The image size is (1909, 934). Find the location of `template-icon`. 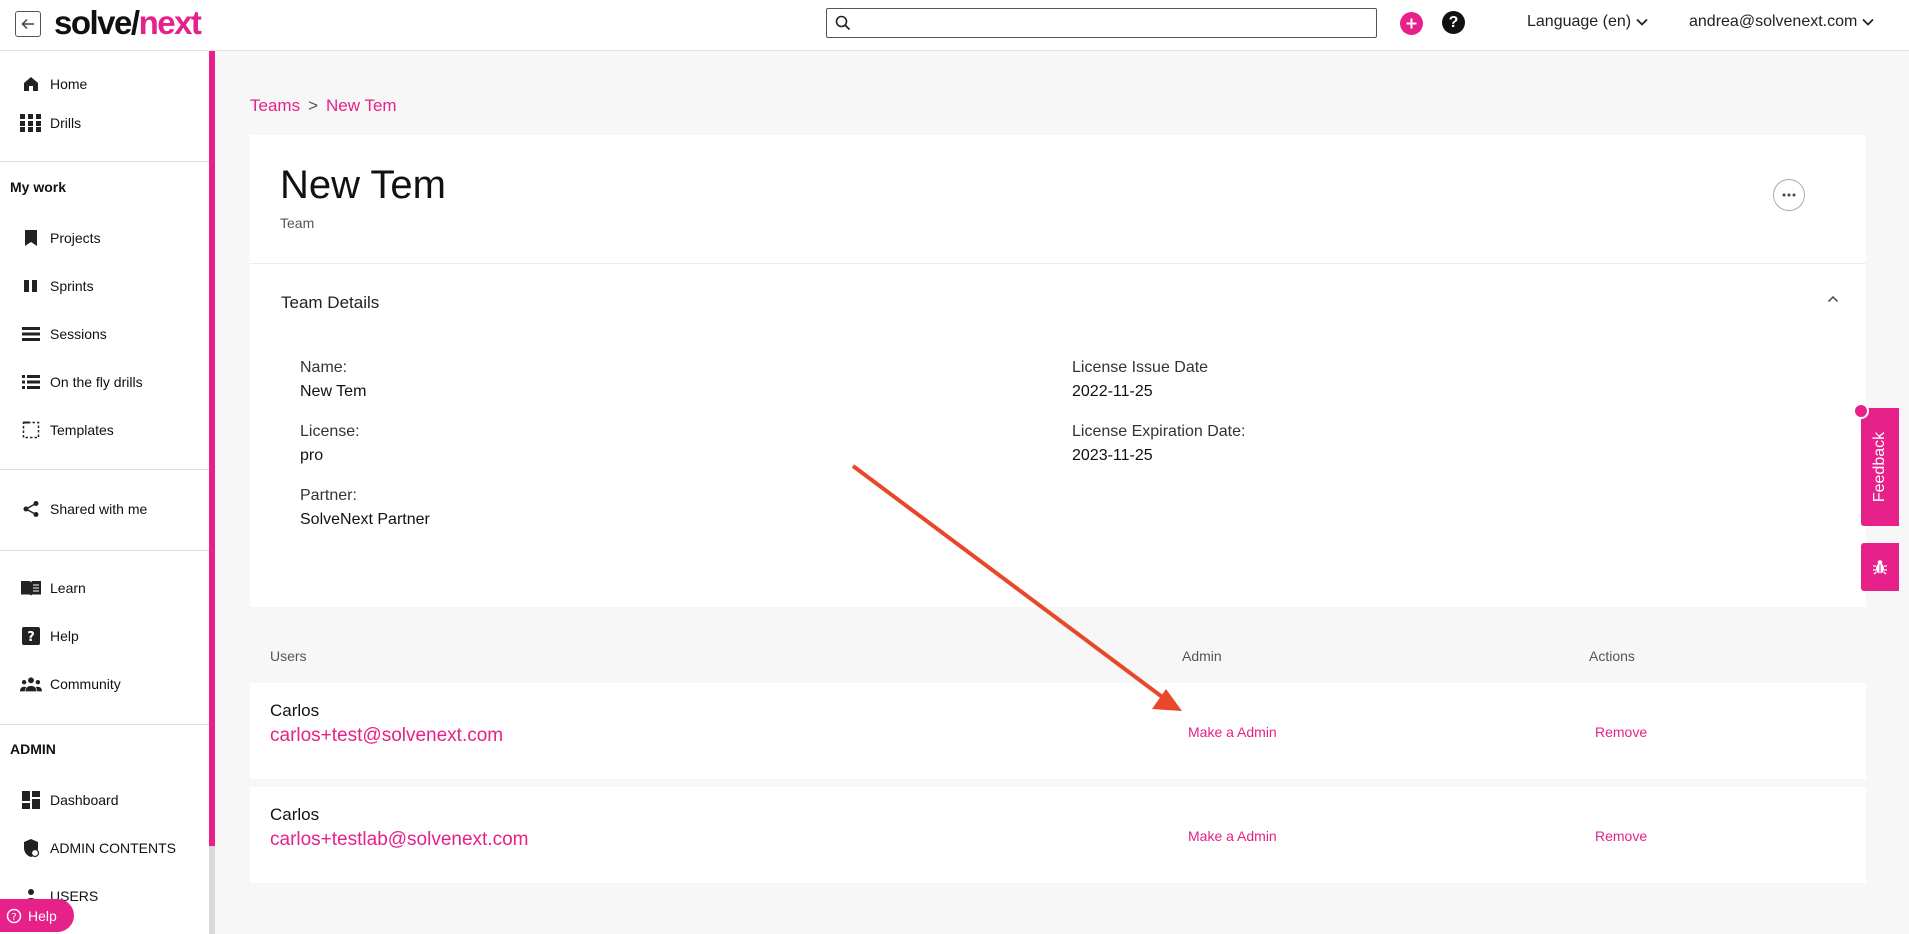

template-icon is located at coordinates (31, 430).